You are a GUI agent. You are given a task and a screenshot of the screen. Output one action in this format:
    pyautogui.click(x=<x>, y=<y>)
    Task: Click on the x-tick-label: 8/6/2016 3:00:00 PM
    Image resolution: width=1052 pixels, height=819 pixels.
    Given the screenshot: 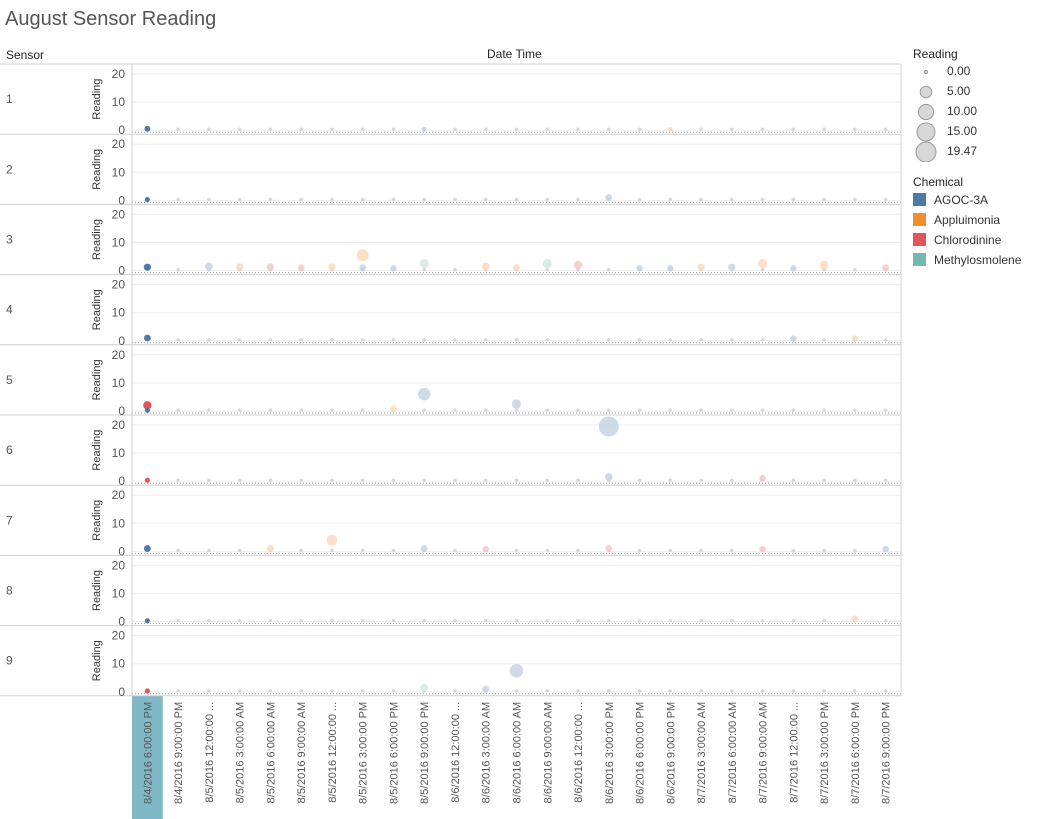 What is the action you would take?
    pyautogui.click(x=610, y=753)
    